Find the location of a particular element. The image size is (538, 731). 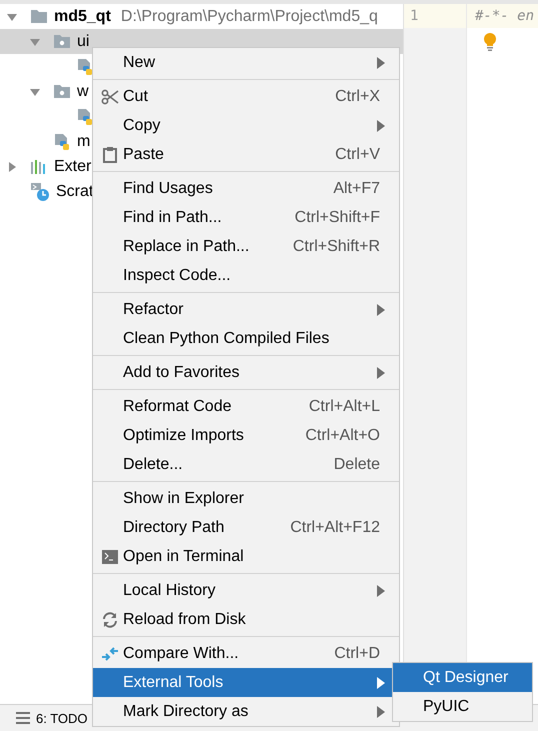

tree-label: Scrat is located at coordinates (75, 191).